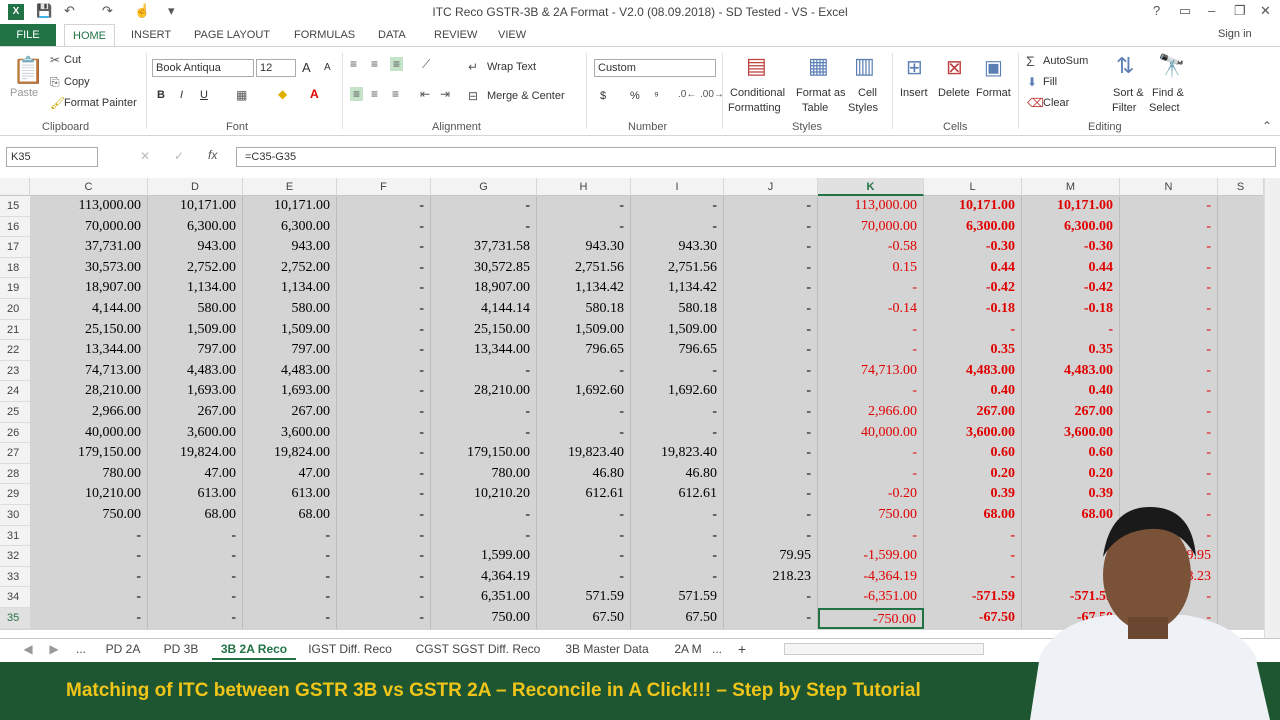  I want to click on add-sheet-button: +, so click(742, 649).